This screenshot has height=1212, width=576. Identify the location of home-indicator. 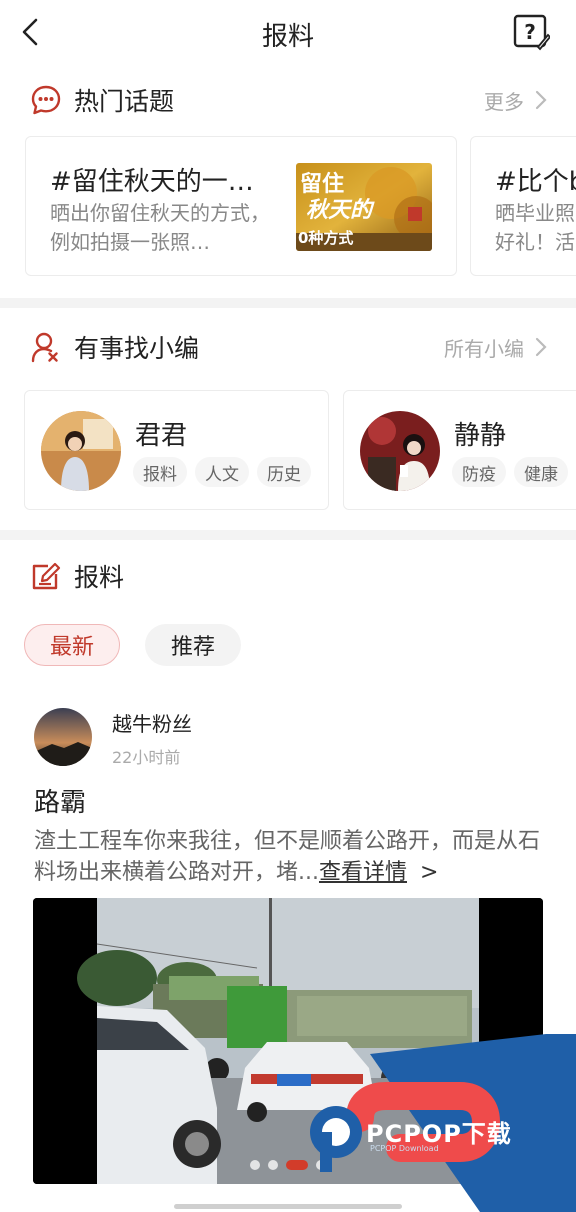
(288, 1206).